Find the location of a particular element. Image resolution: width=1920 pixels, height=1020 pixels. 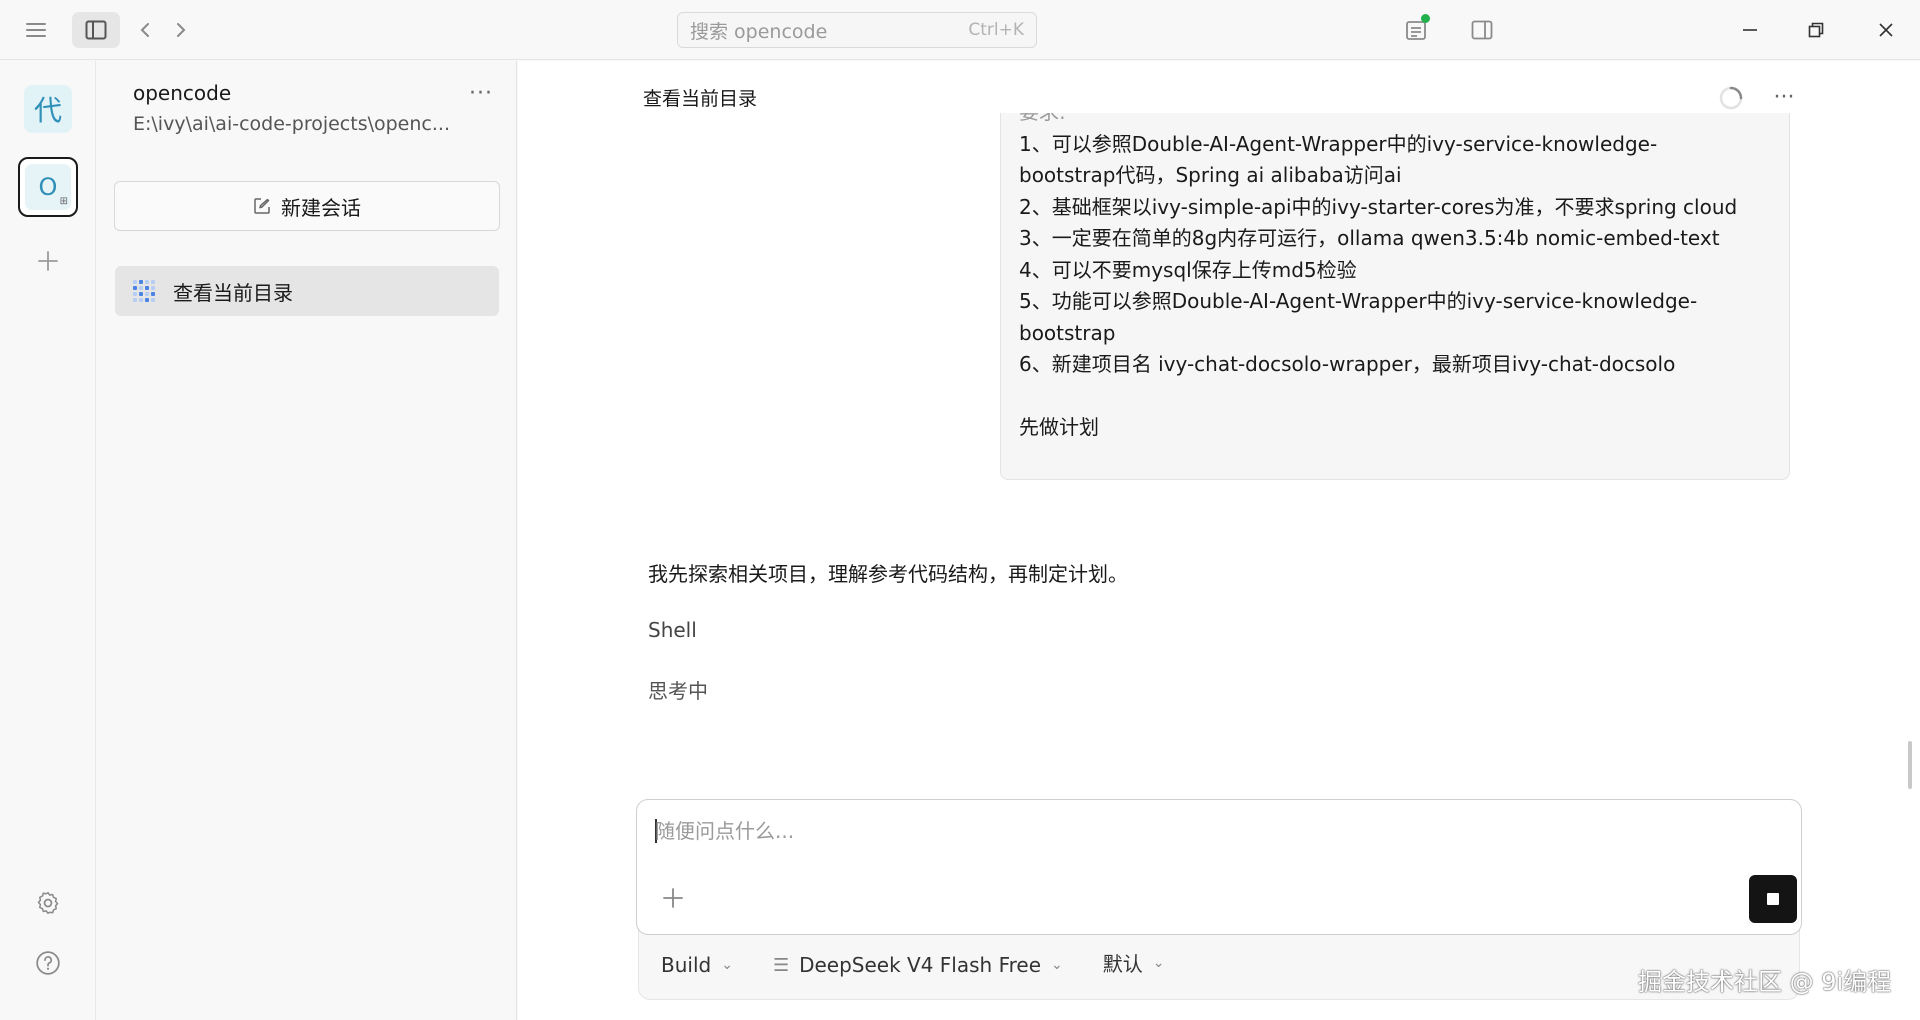

agent-label: Build is located at coordinates (686, 965).